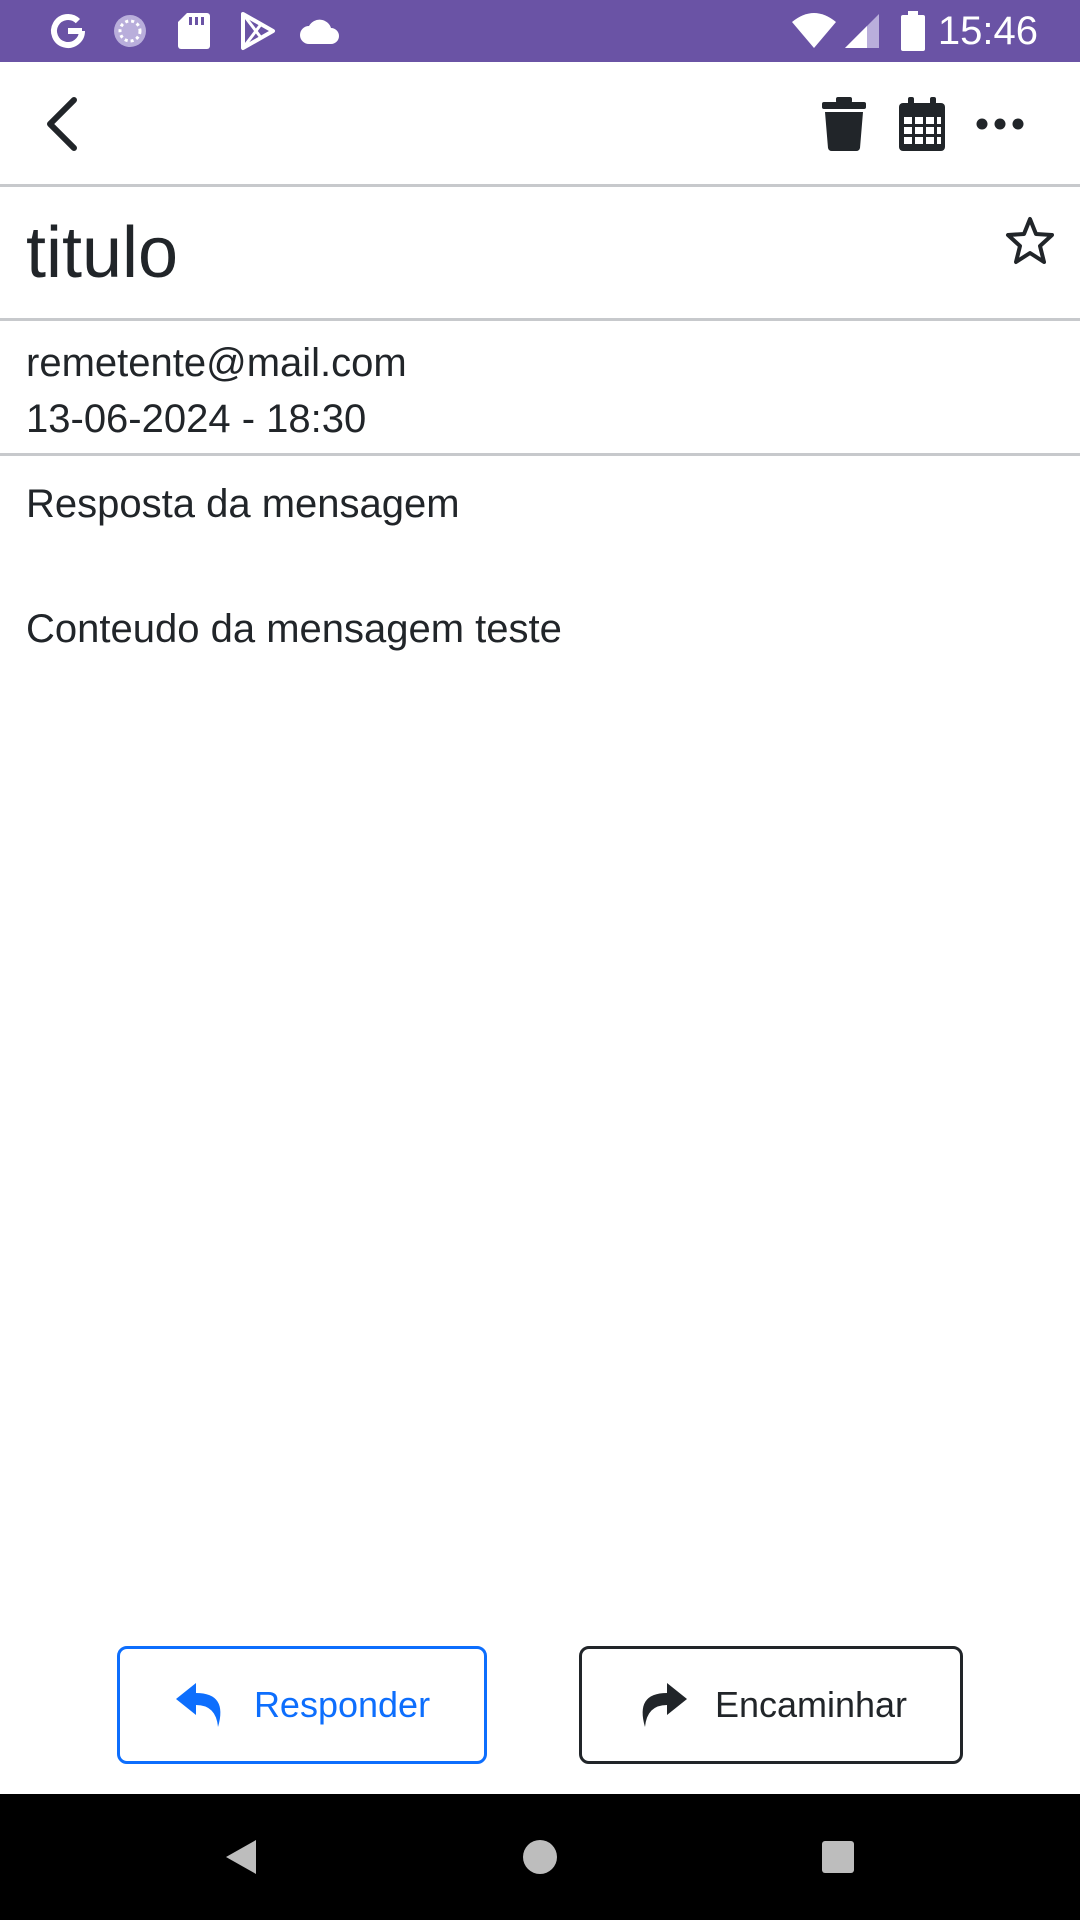  Describe the element at coordinates (987, 31) in the screenshot. I see `clock: 15:46` at that location.